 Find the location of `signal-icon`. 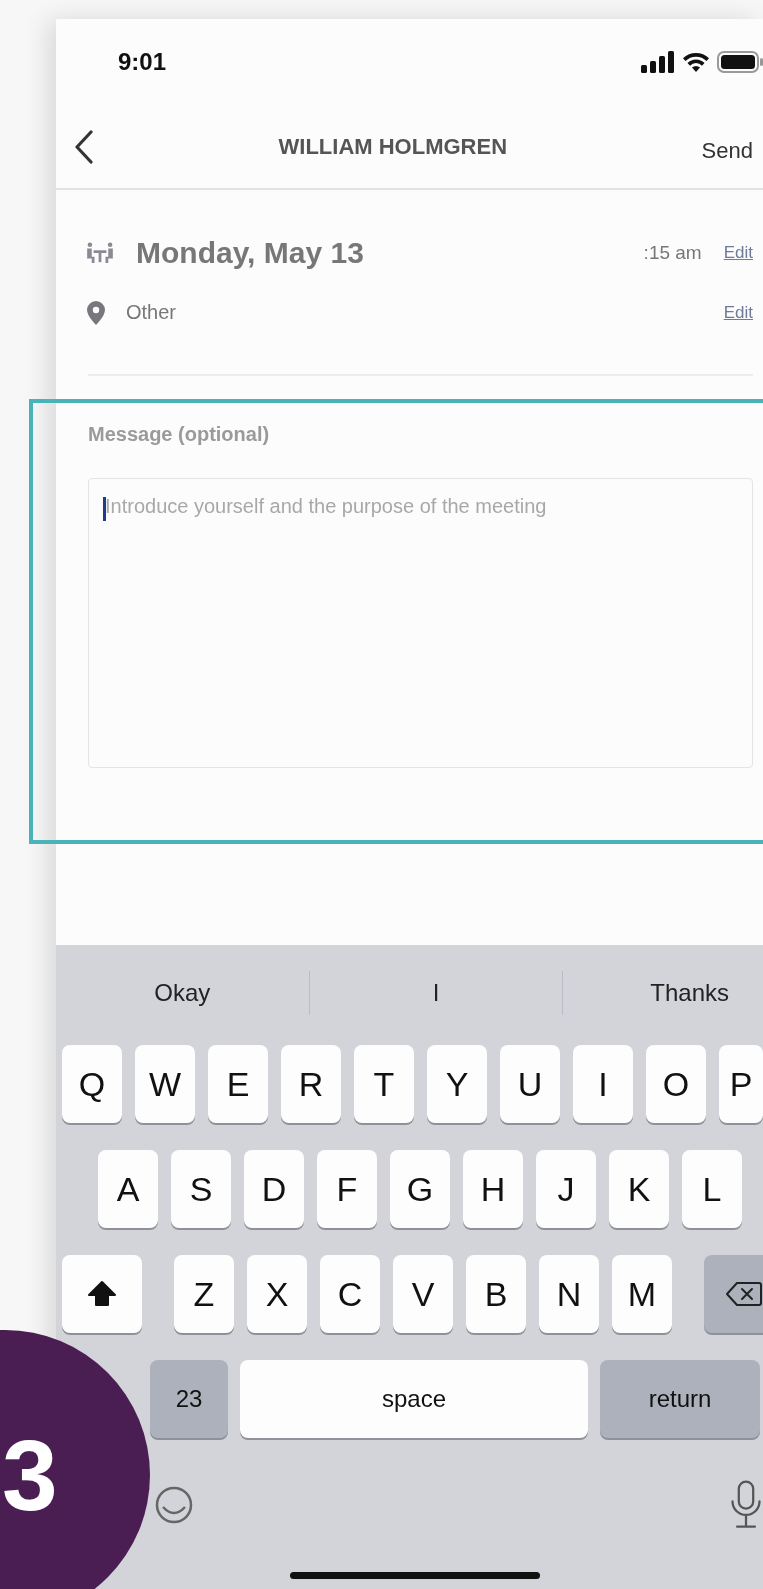

signal-icon is located at coordinates (658, 62).